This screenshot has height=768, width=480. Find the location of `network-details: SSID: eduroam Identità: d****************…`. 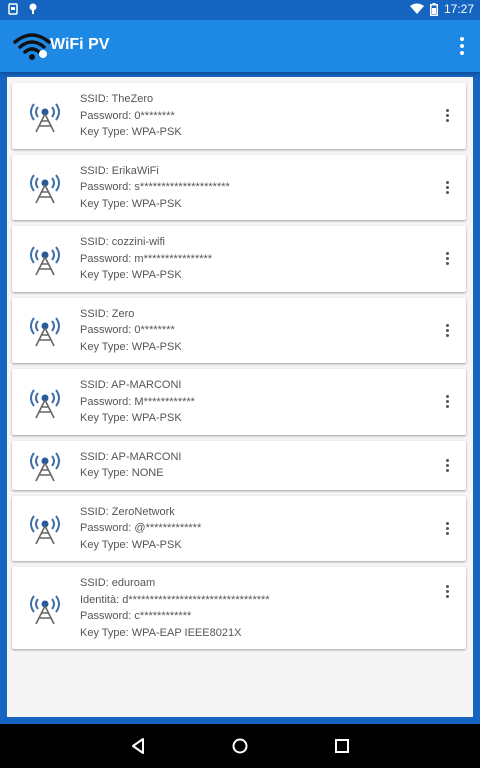

network-details: SSID: eduroam Identità: d****************… is located at coordinates (239, 608).